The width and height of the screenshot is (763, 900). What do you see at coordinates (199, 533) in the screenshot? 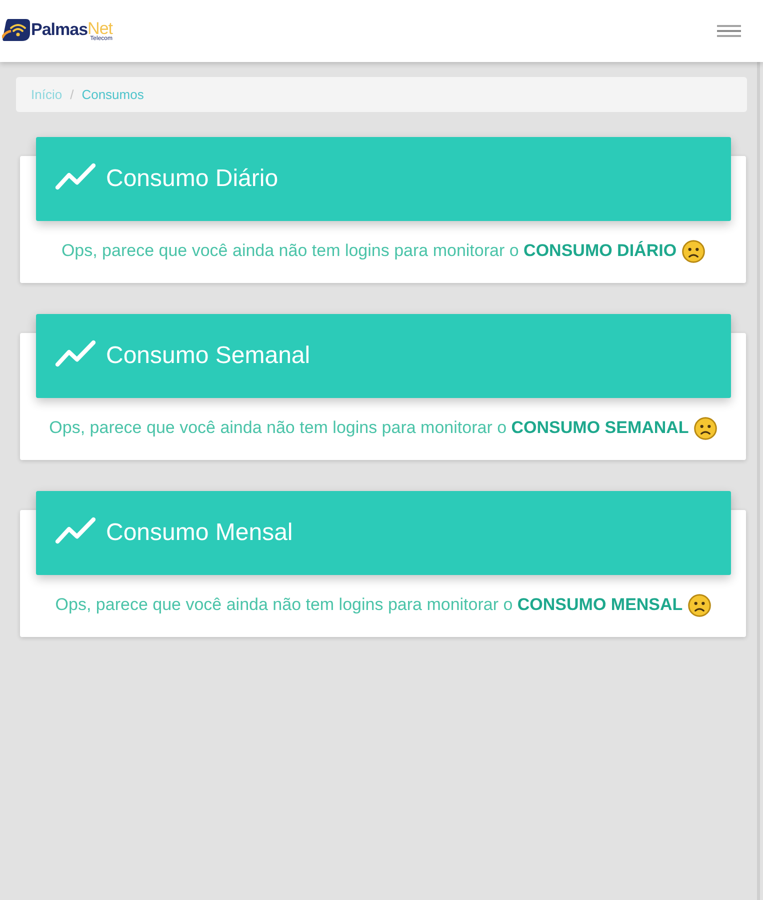
I see `card-title: Consumo Mensal` at bounding box center [199, 533].